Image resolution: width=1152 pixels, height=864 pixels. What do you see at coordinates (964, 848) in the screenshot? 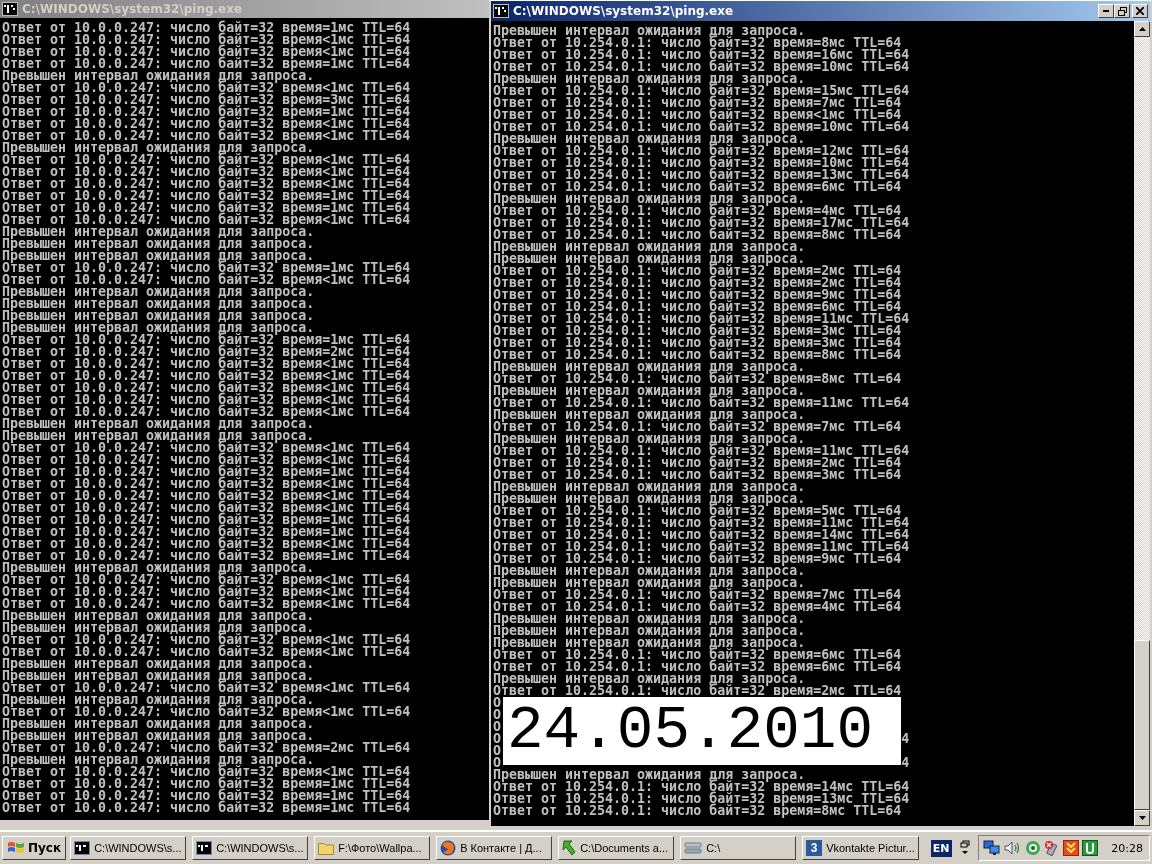
I see `windows-switch-icon` at bounding box center [964, 848].